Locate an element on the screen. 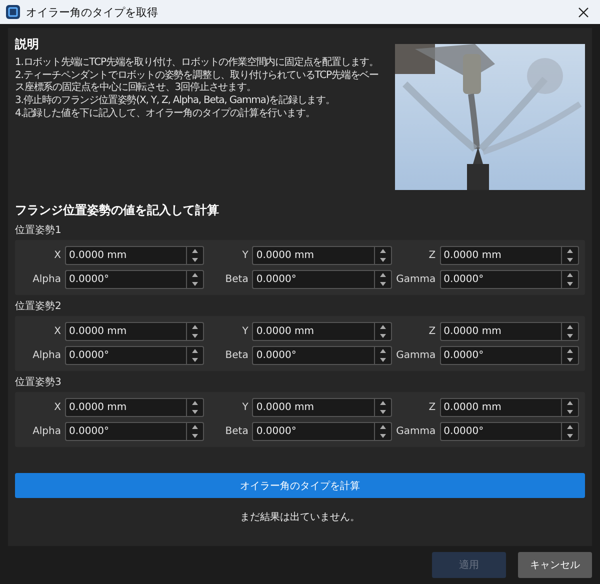 The width and height of the screenshot is (600, 584). close-icon is located at coordinates (583, 12).